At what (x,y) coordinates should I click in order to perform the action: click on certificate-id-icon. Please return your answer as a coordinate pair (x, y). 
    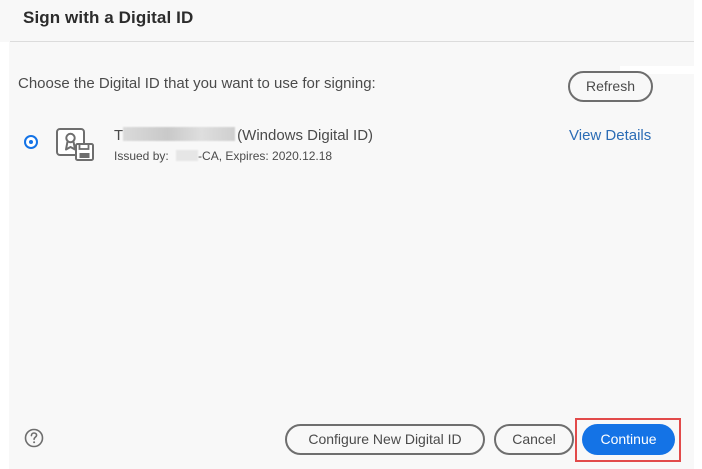
    Looking at the image, I should click on (75, 144).